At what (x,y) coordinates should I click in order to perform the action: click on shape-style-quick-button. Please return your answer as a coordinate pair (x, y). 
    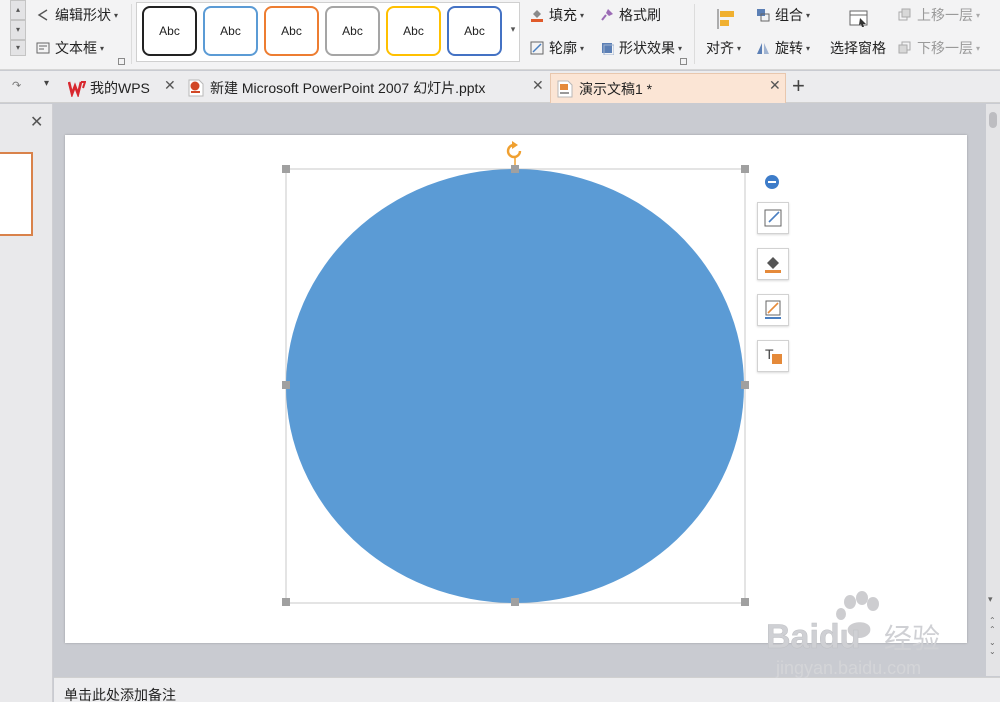
    Looking at the image, I should click on (773, 218).